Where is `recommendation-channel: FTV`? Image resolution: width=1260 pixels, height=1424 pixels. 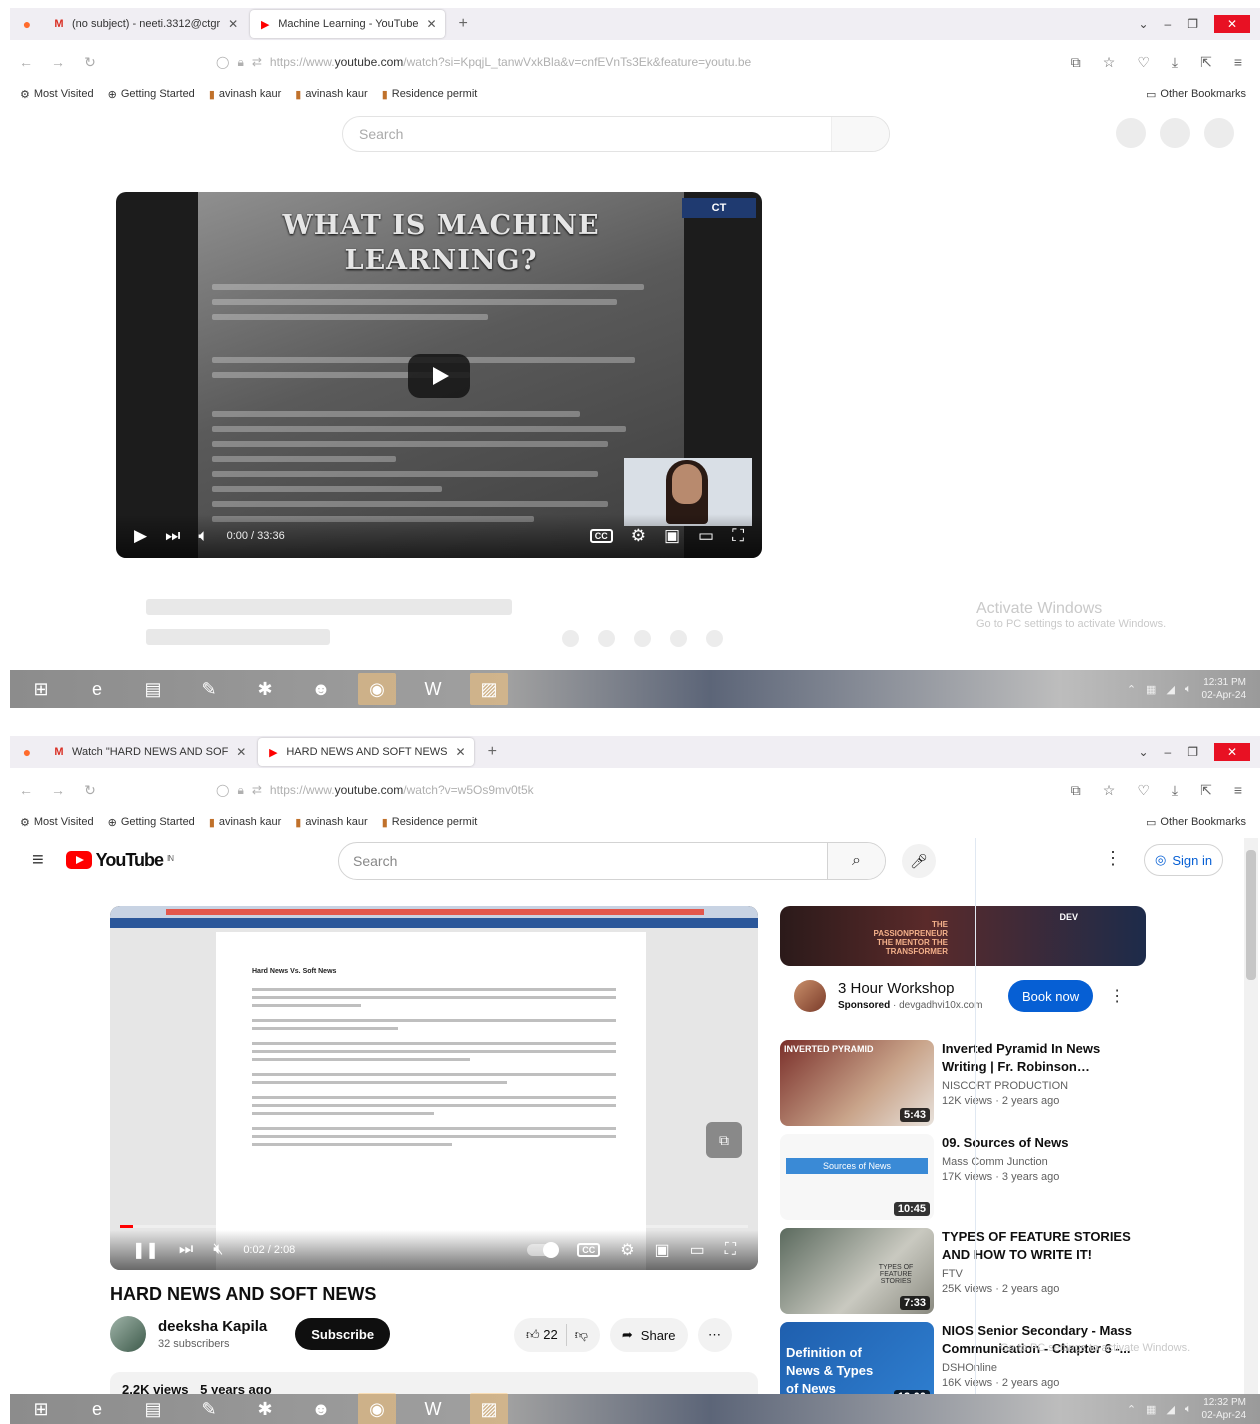
recommendation-channel: FTV is located at coordinates (1040, 1274).